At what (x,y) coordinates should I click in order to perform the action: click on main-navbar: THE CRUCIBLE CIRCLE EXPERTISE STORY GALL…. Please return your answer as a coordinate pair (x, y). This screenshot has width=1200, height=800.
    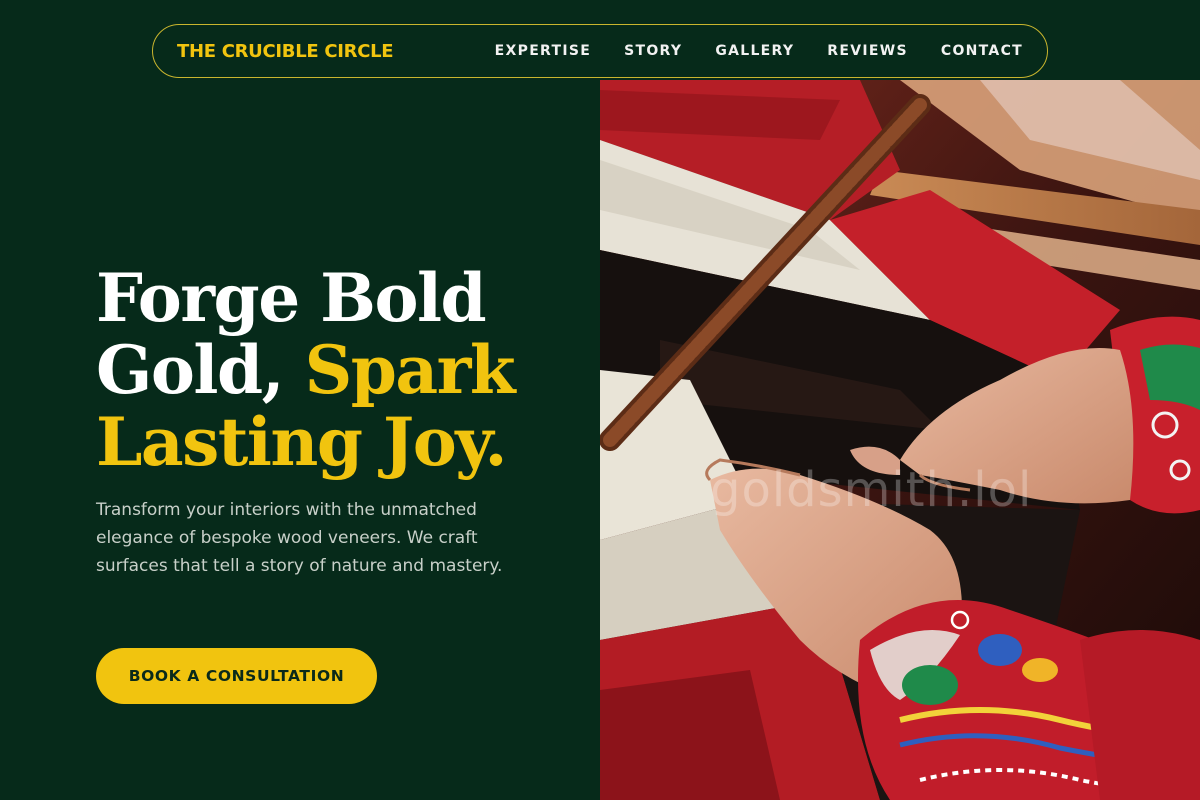
    Looking at the image, I should click on (600, 51).